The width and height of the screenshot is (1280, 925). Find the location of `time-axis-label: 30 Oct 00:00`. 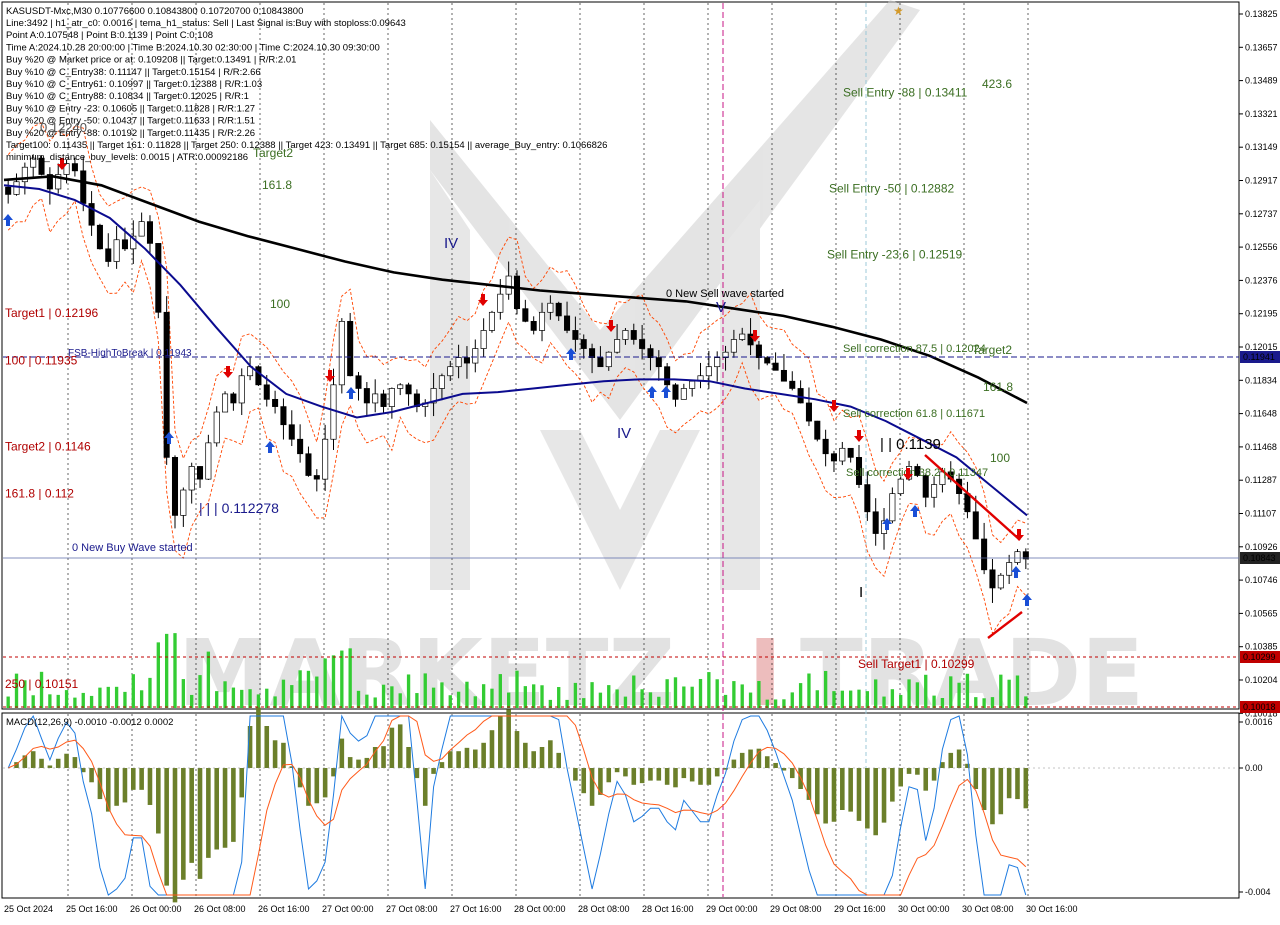

time-axis-label: 30 Oct 00:00 is located at coordinates (924, 909).